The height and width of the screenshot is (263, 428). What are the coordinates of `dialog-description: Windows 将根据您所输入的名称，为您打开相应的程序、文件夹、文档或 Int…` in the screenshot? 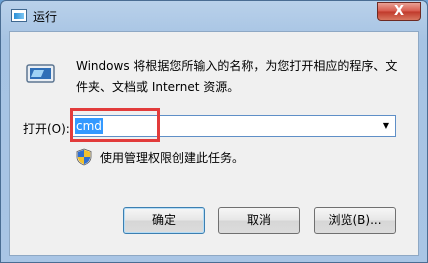 It's located at (237, 76).